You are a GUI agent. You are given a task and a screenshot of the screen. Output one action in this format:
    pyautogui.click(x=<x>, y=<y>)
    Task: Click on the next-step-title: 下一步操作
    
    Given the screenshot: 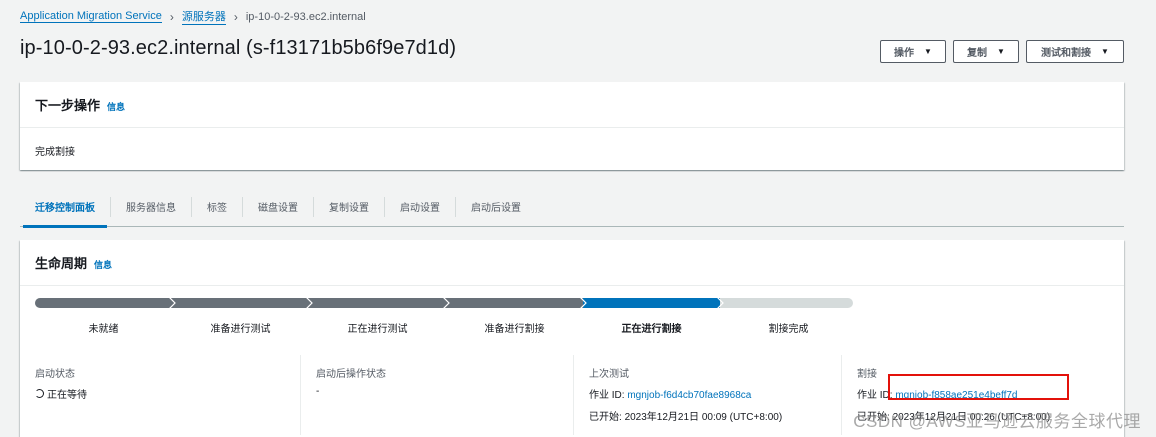 What is the action you would take?
    pyautogui.click(x=68, y=105)
    